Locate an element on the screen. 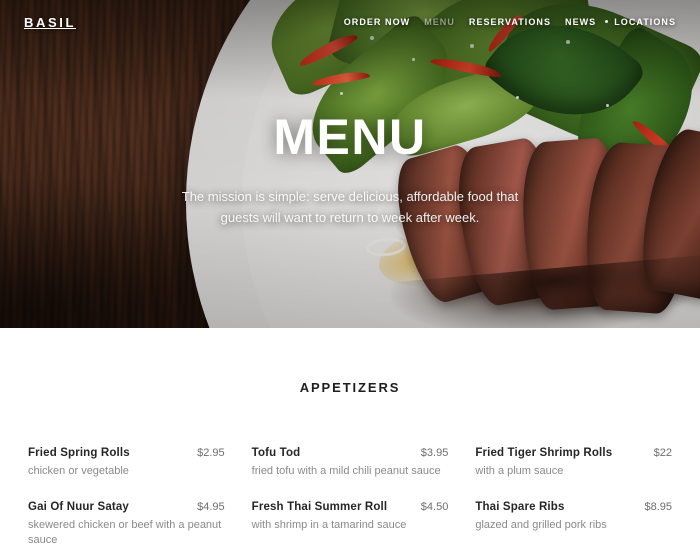 The image size is (700, 547). menu-item-name: Thai Spare Ribs is located at coordinates (520, 507).